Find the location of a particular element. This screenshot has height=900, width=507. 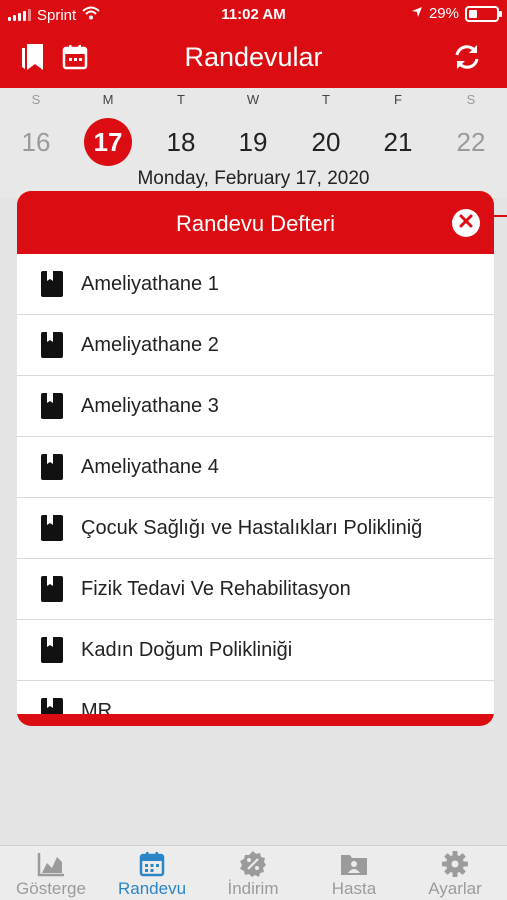

app-header: Sprint 11:02 AM 29% Randevular is located at coordinates (253, 44).